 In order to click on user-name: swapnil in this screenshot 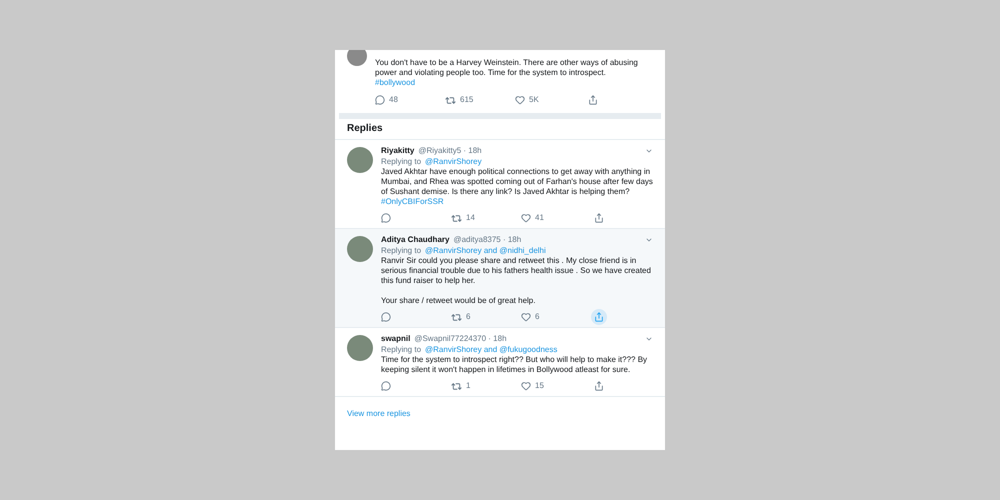, I will do `click(395, 338)`.